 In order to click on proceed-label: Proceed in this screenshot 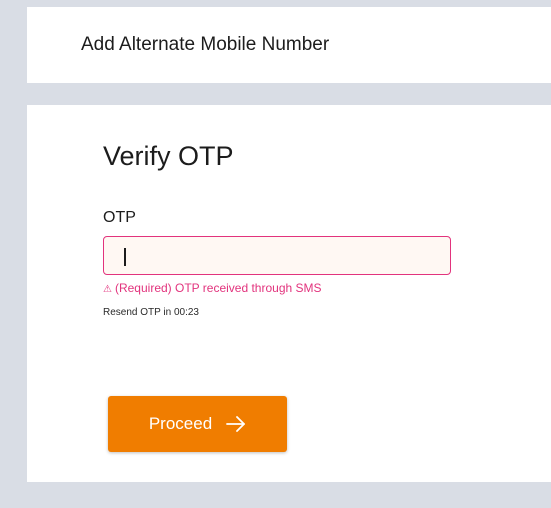, I will do `click(180, 423)`.